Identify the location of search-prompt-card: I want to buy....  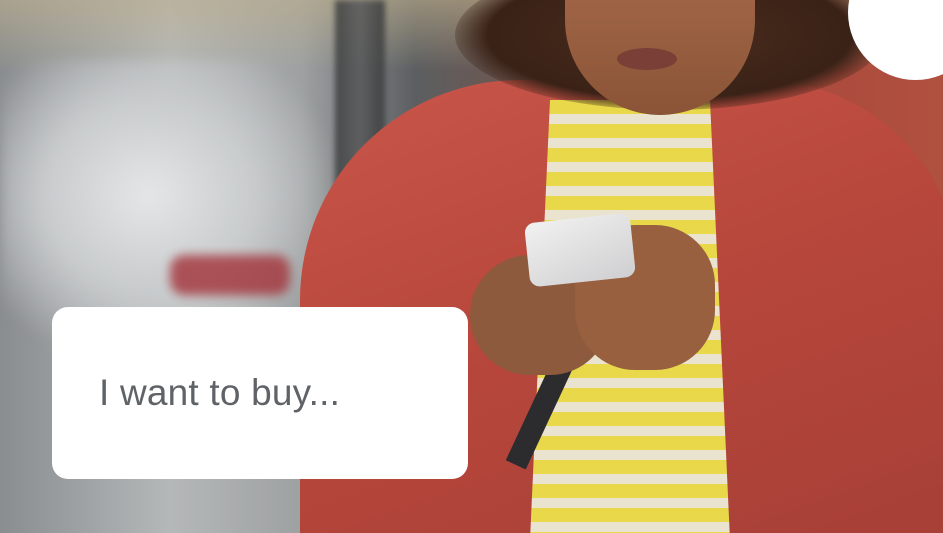
(260, 393).